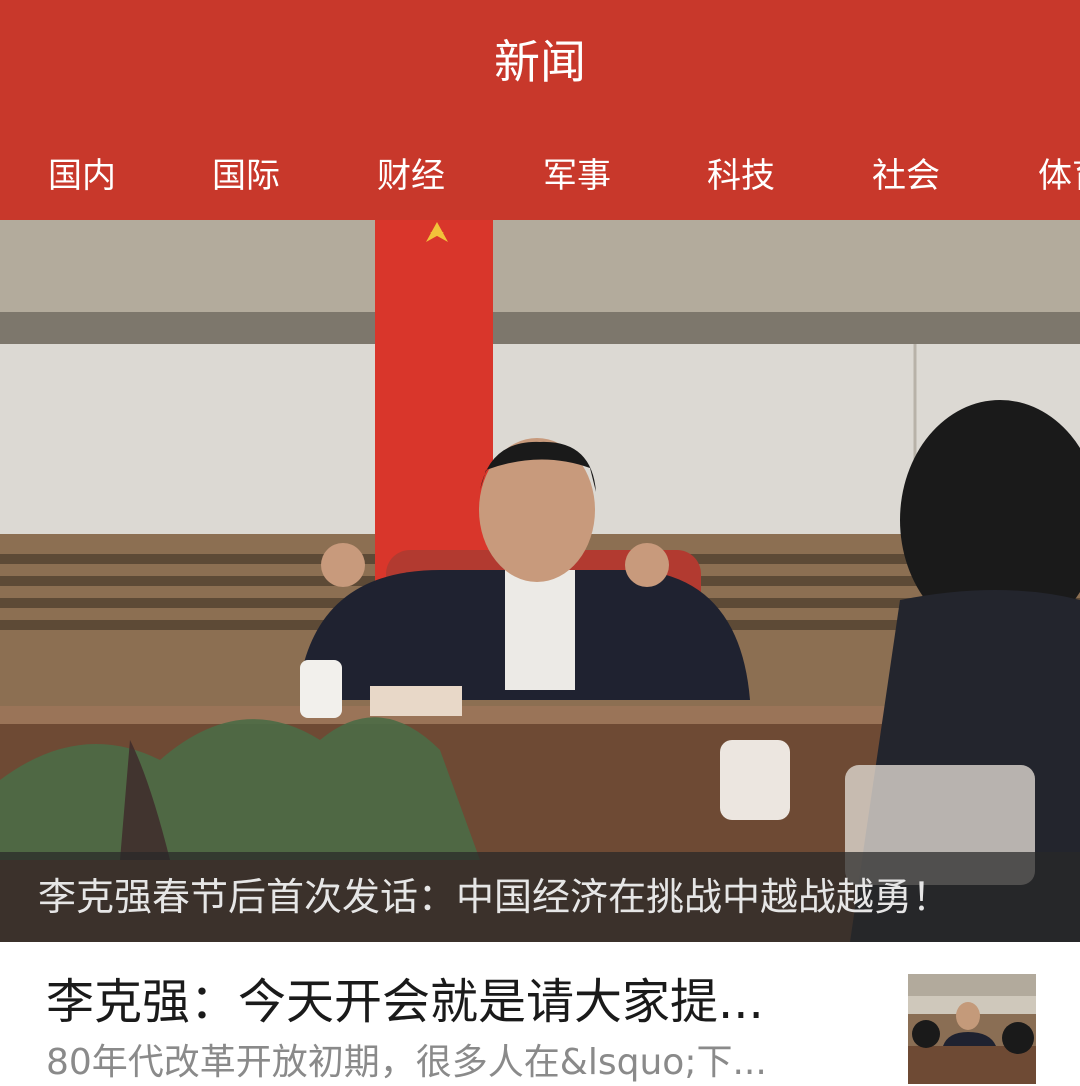 This screenshot has width=1080, height=1086. I want to click on tab-society: 社会, so click(906, 176).